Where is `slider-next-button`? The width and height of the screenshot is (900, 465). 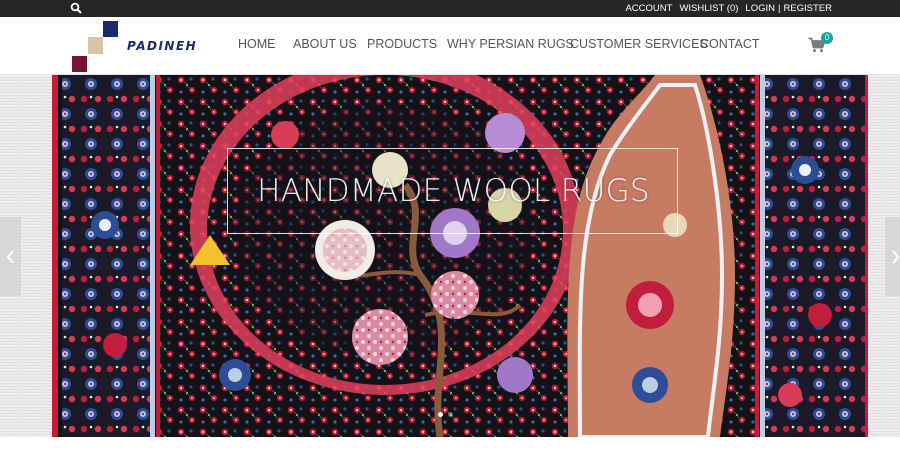
slider-next-button is located at coordinates (892, 256).